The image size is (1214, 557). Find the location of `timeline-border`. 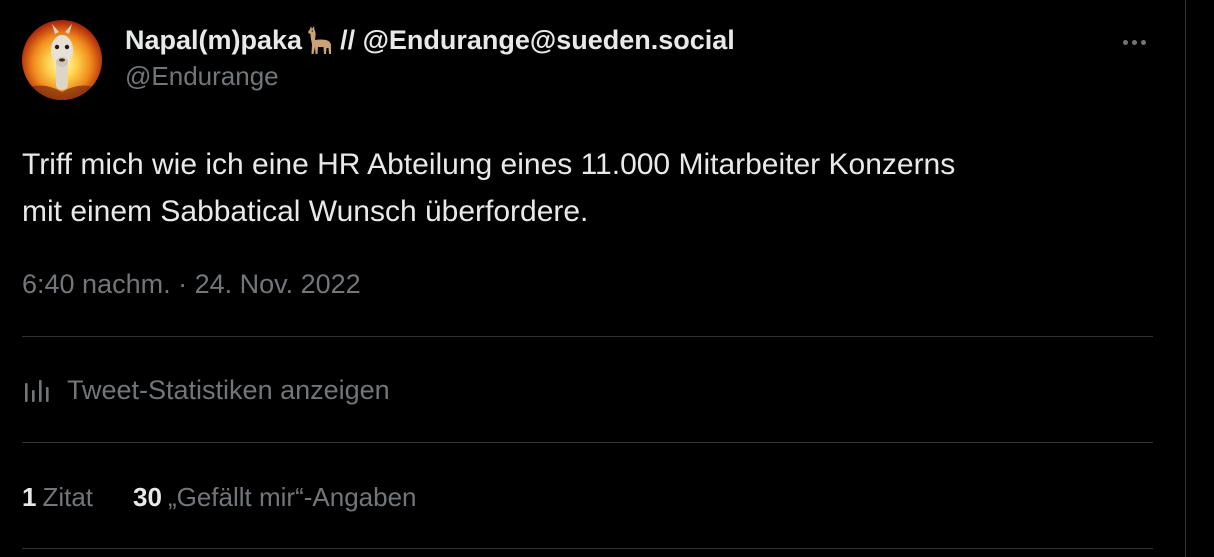

timeline-border is located at coordinates (1185, 278).